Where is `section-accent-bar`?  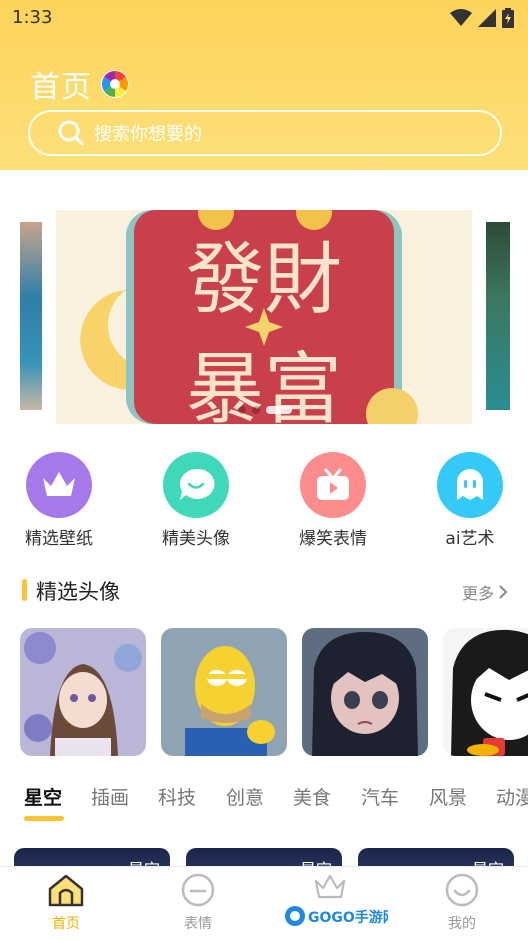
section-accent-bar is located at coordinates (24, 590).